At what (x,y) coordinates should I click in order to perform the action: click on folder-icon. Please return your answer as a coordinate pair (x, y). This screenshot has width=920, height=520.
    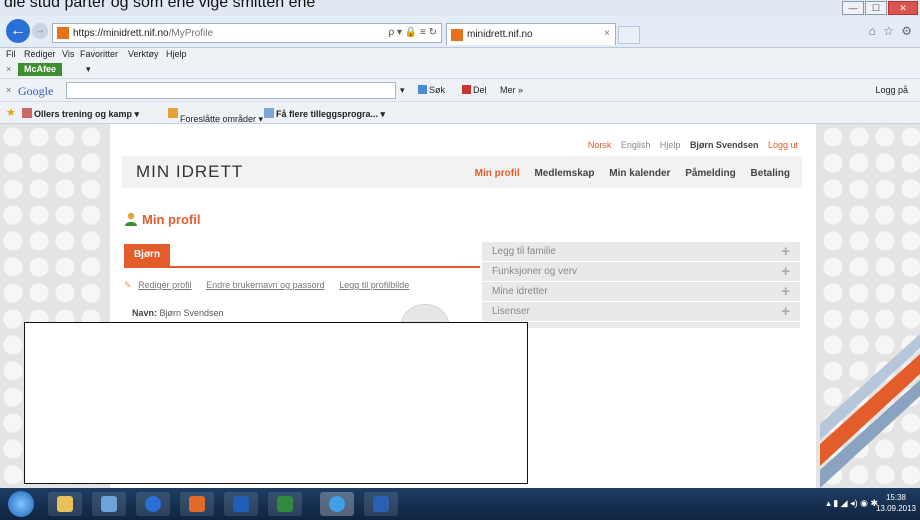
    Looking at the image, I should click on (65, 504).